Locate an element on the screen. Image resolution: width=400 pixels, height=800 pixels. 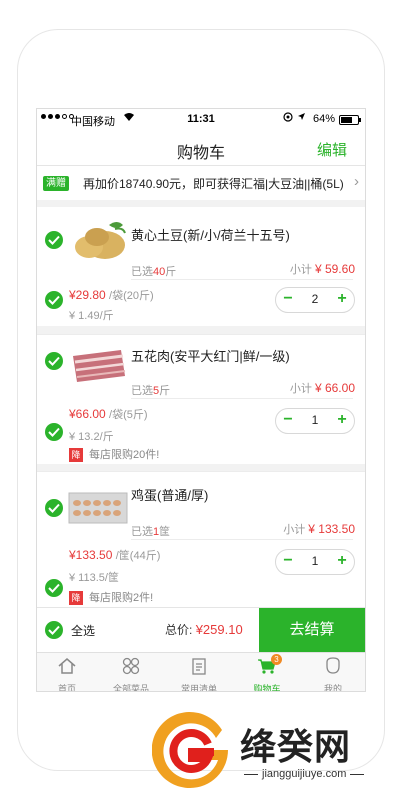
item-subtotal: 小计 ¥ 66.00 is located at coordinates (322, 388).